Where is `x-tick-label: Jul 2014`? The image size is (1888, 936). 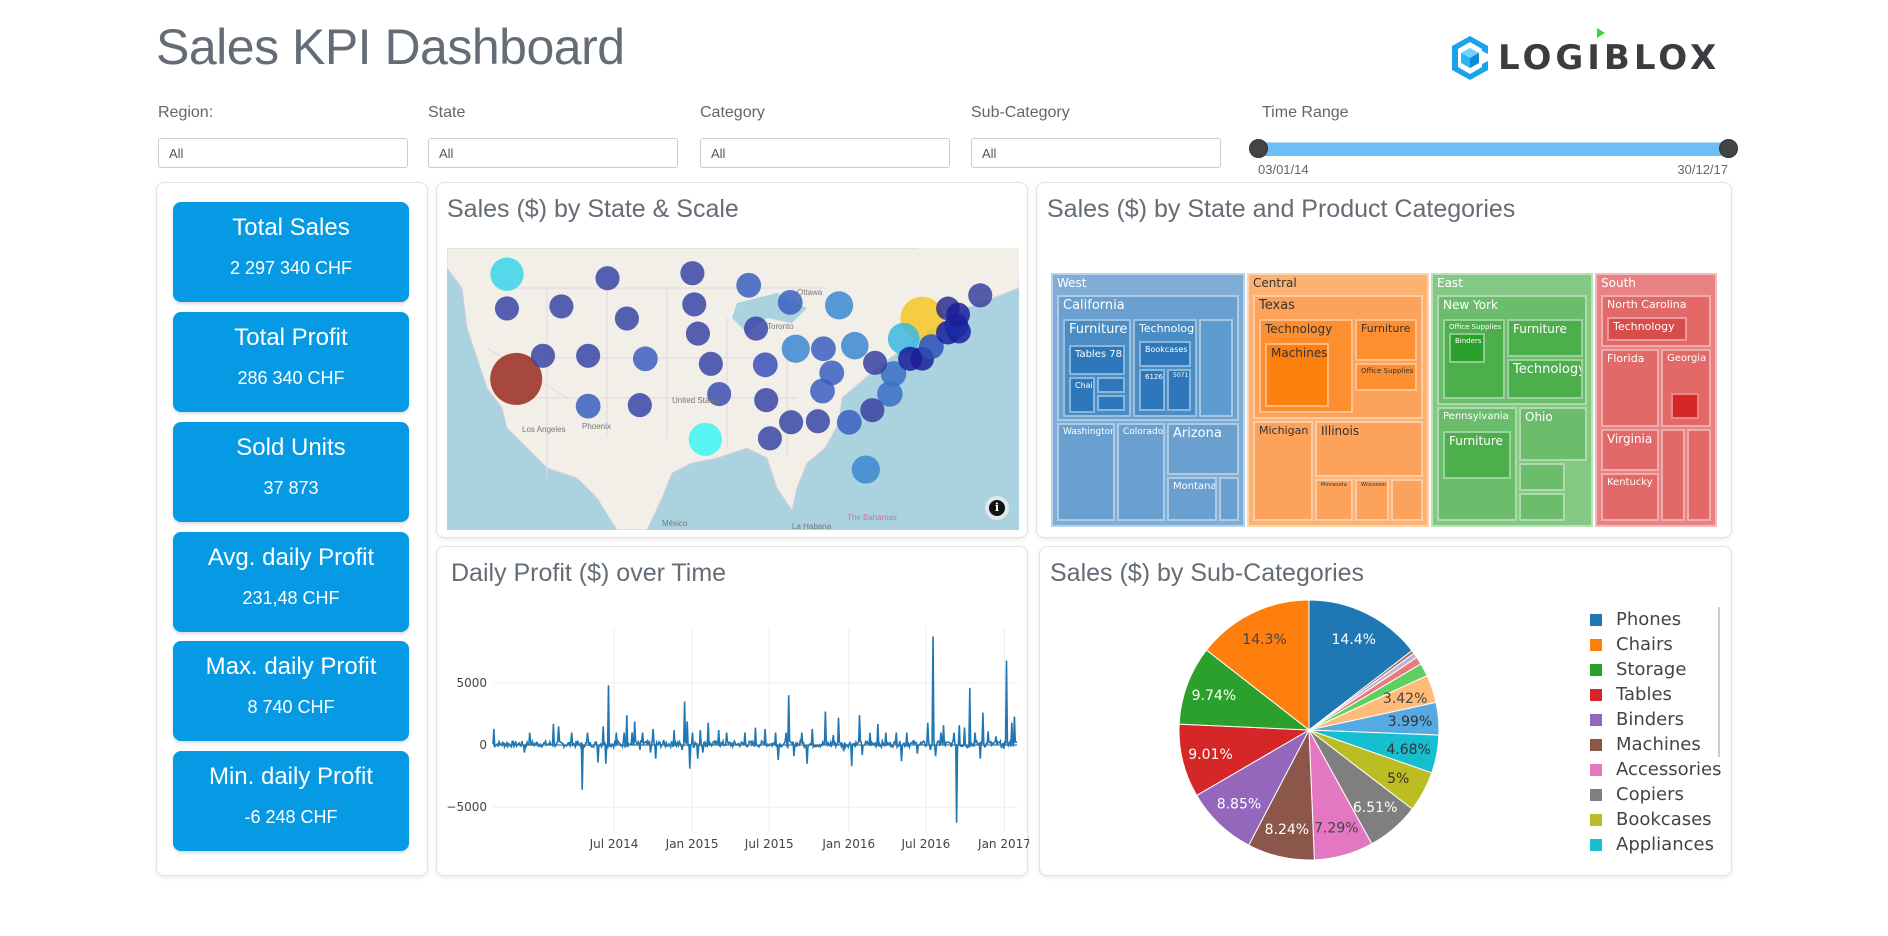
x-tick-label: Jul 2014 is located at coordinates (614, 844).